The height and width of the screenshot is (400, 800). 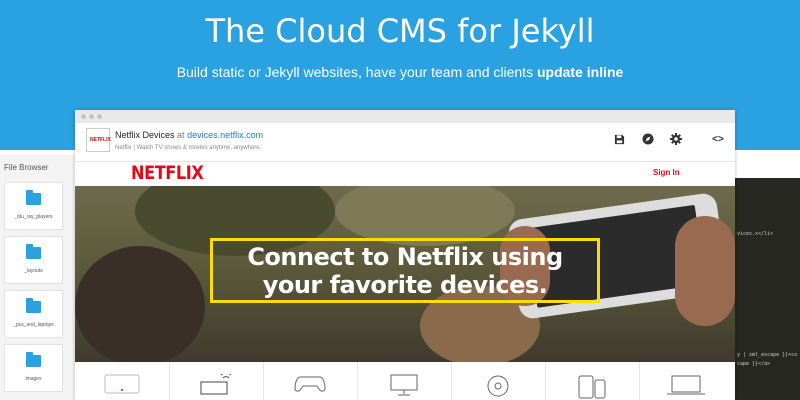 I want to click on device-tv, so click(x=122, y=381).